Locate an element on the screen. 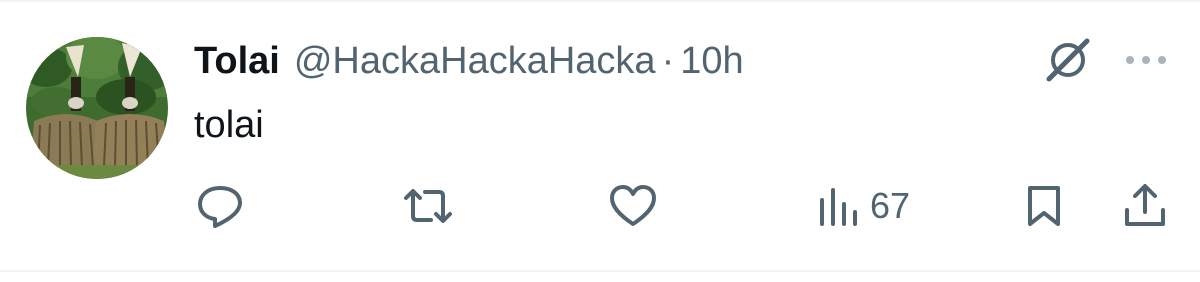  share-icon is located at coordinates (1145, 205).